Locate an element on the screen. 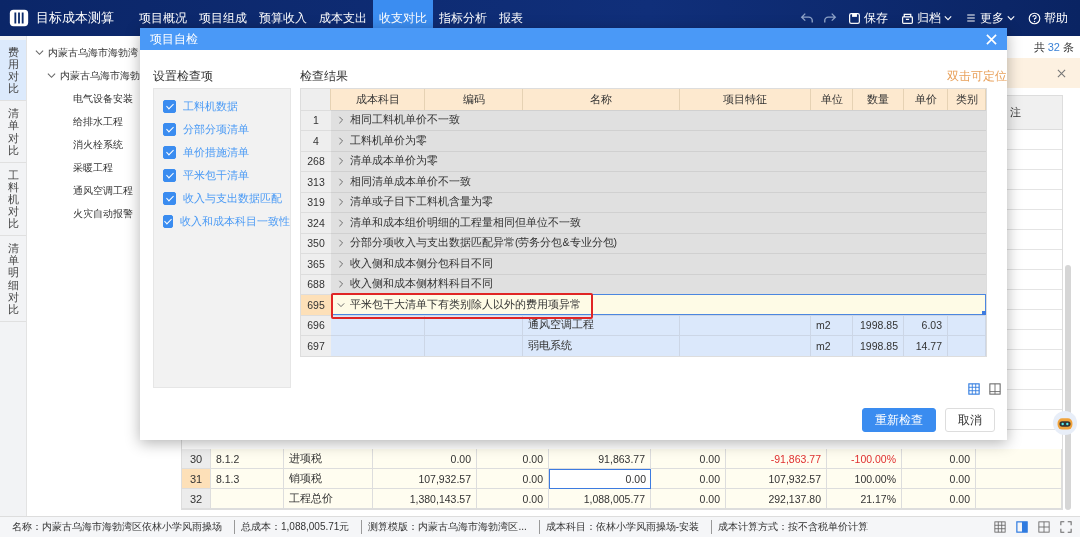 Image resolution: width=1080 pixels, height=537 pixels. status-text: 成本科目：依林小学风雨操场-安装 is located at coordinates (625, 527).